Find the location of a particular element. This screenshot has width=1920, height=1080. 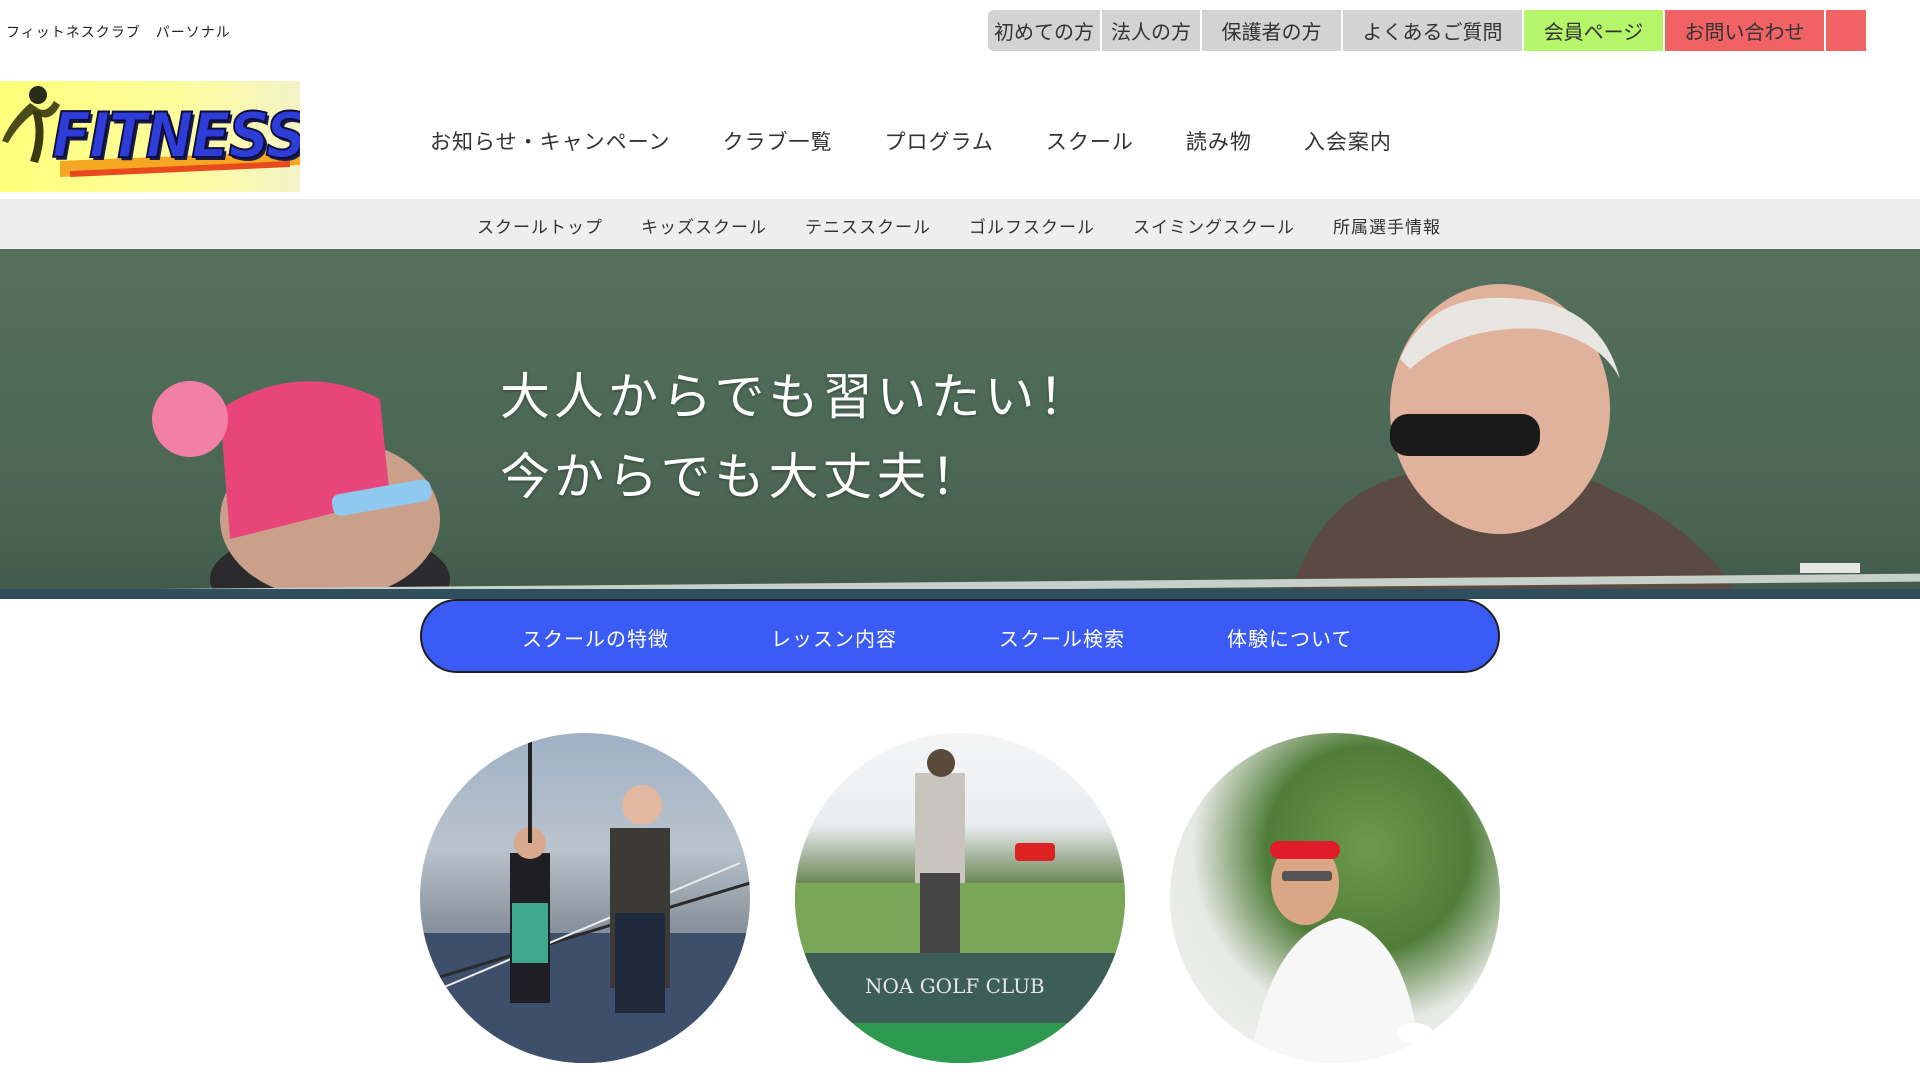

tennis-photo is located at coordinates (585, 898).